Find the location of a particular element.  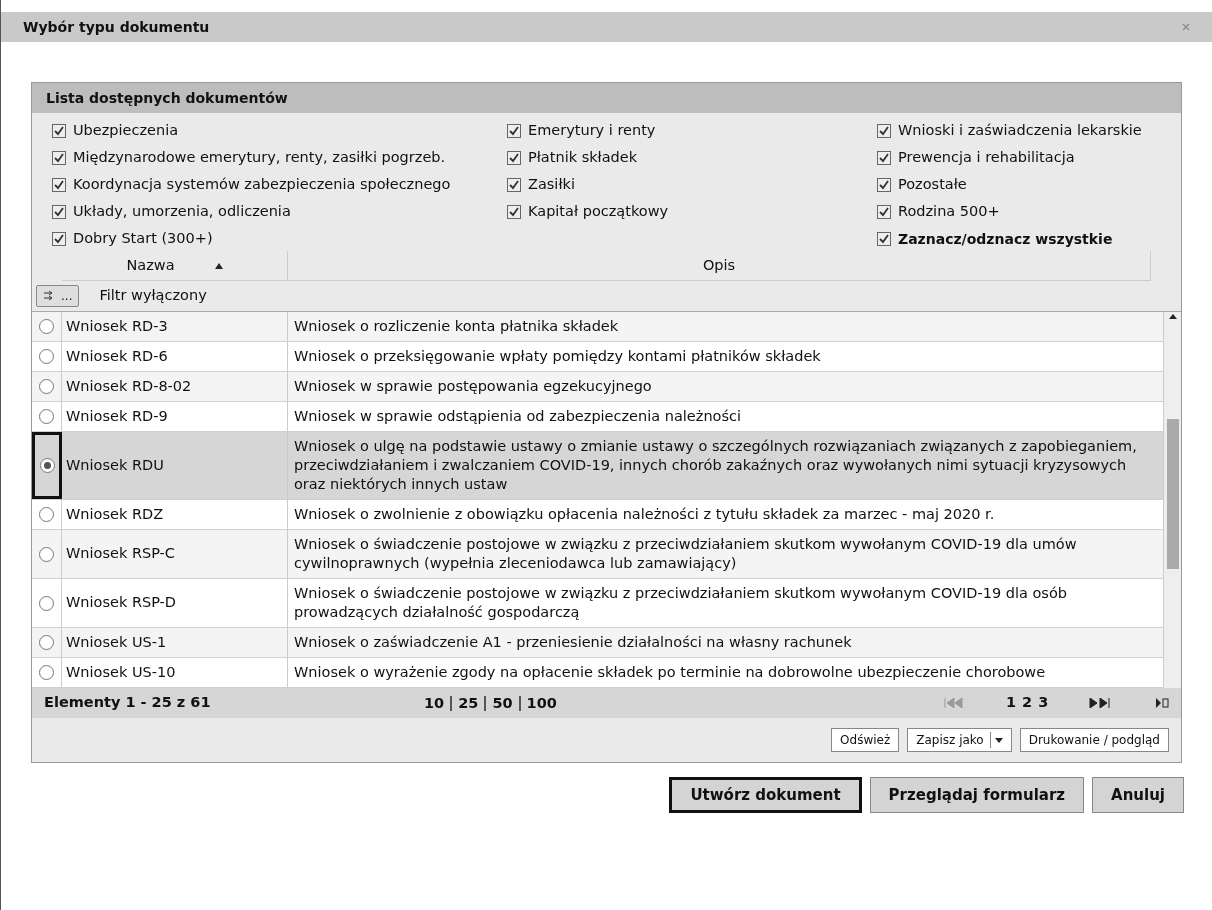

category-label: Kapitał początkowy is located at coordinates (598, 212).